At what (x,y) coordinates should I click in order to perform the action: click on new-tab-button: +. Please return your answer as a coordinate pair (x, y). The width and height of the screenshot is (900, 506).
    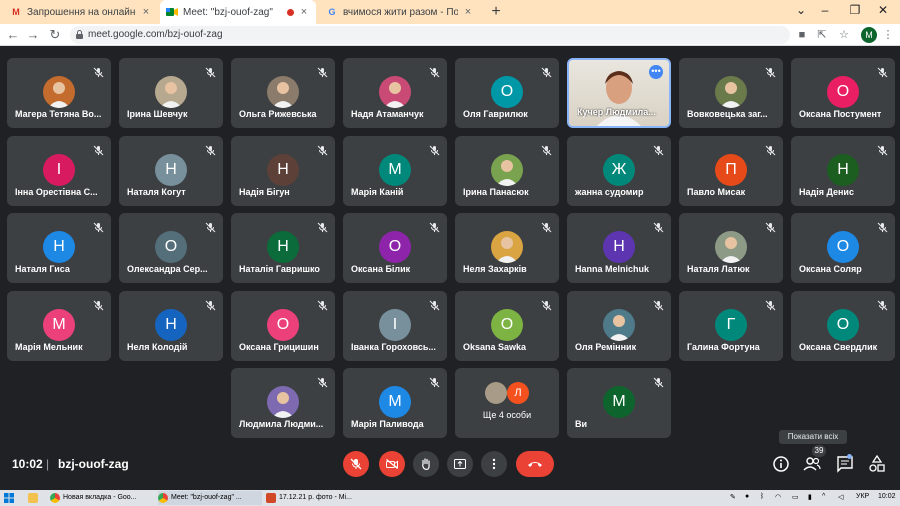
    Looking at the image, I should click on (496, 12).